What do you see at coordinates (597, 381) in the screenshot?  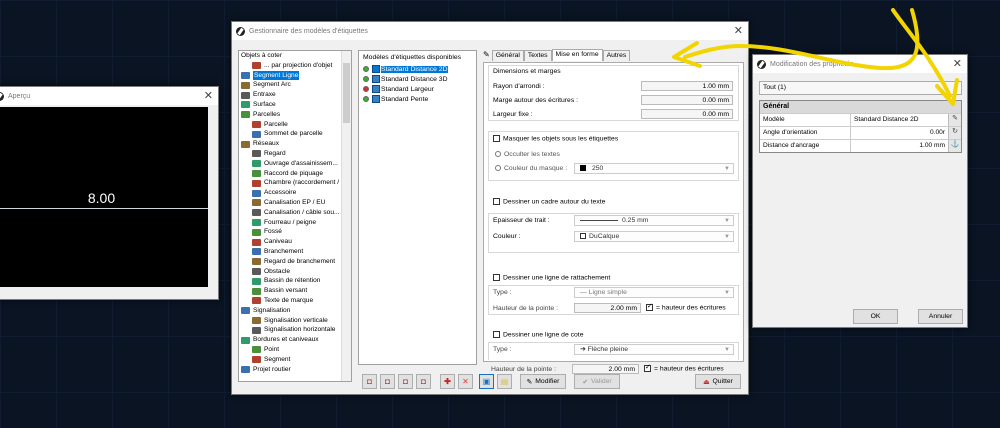 I see `valider-button: ✔ Valider` at bounding box center [597, 381].